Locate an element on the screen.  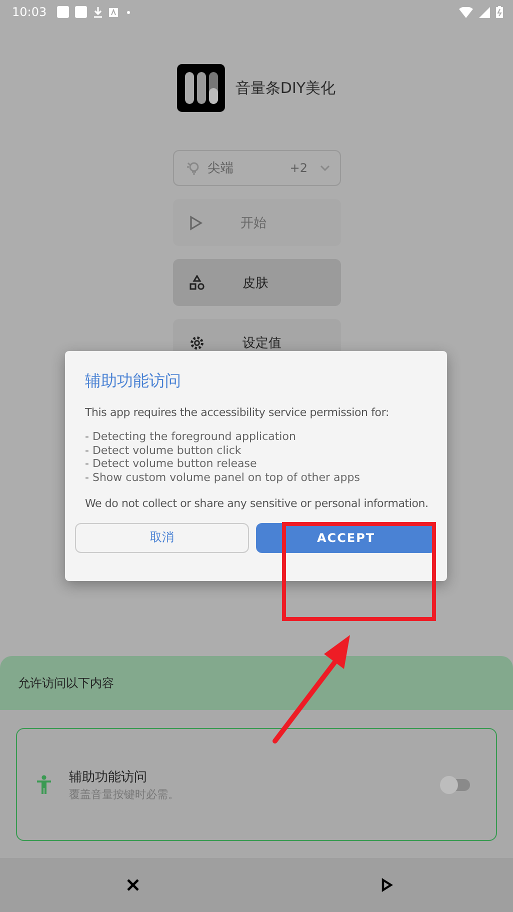
shapes-icon is located at coordinates (196, 282).